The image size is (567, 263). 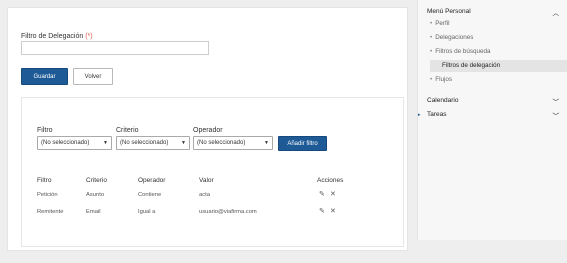 What do you see at coordinates (150, 195) in the screenshot?
I see `cell-operator: Contiene` at bounding box center [150, 195].